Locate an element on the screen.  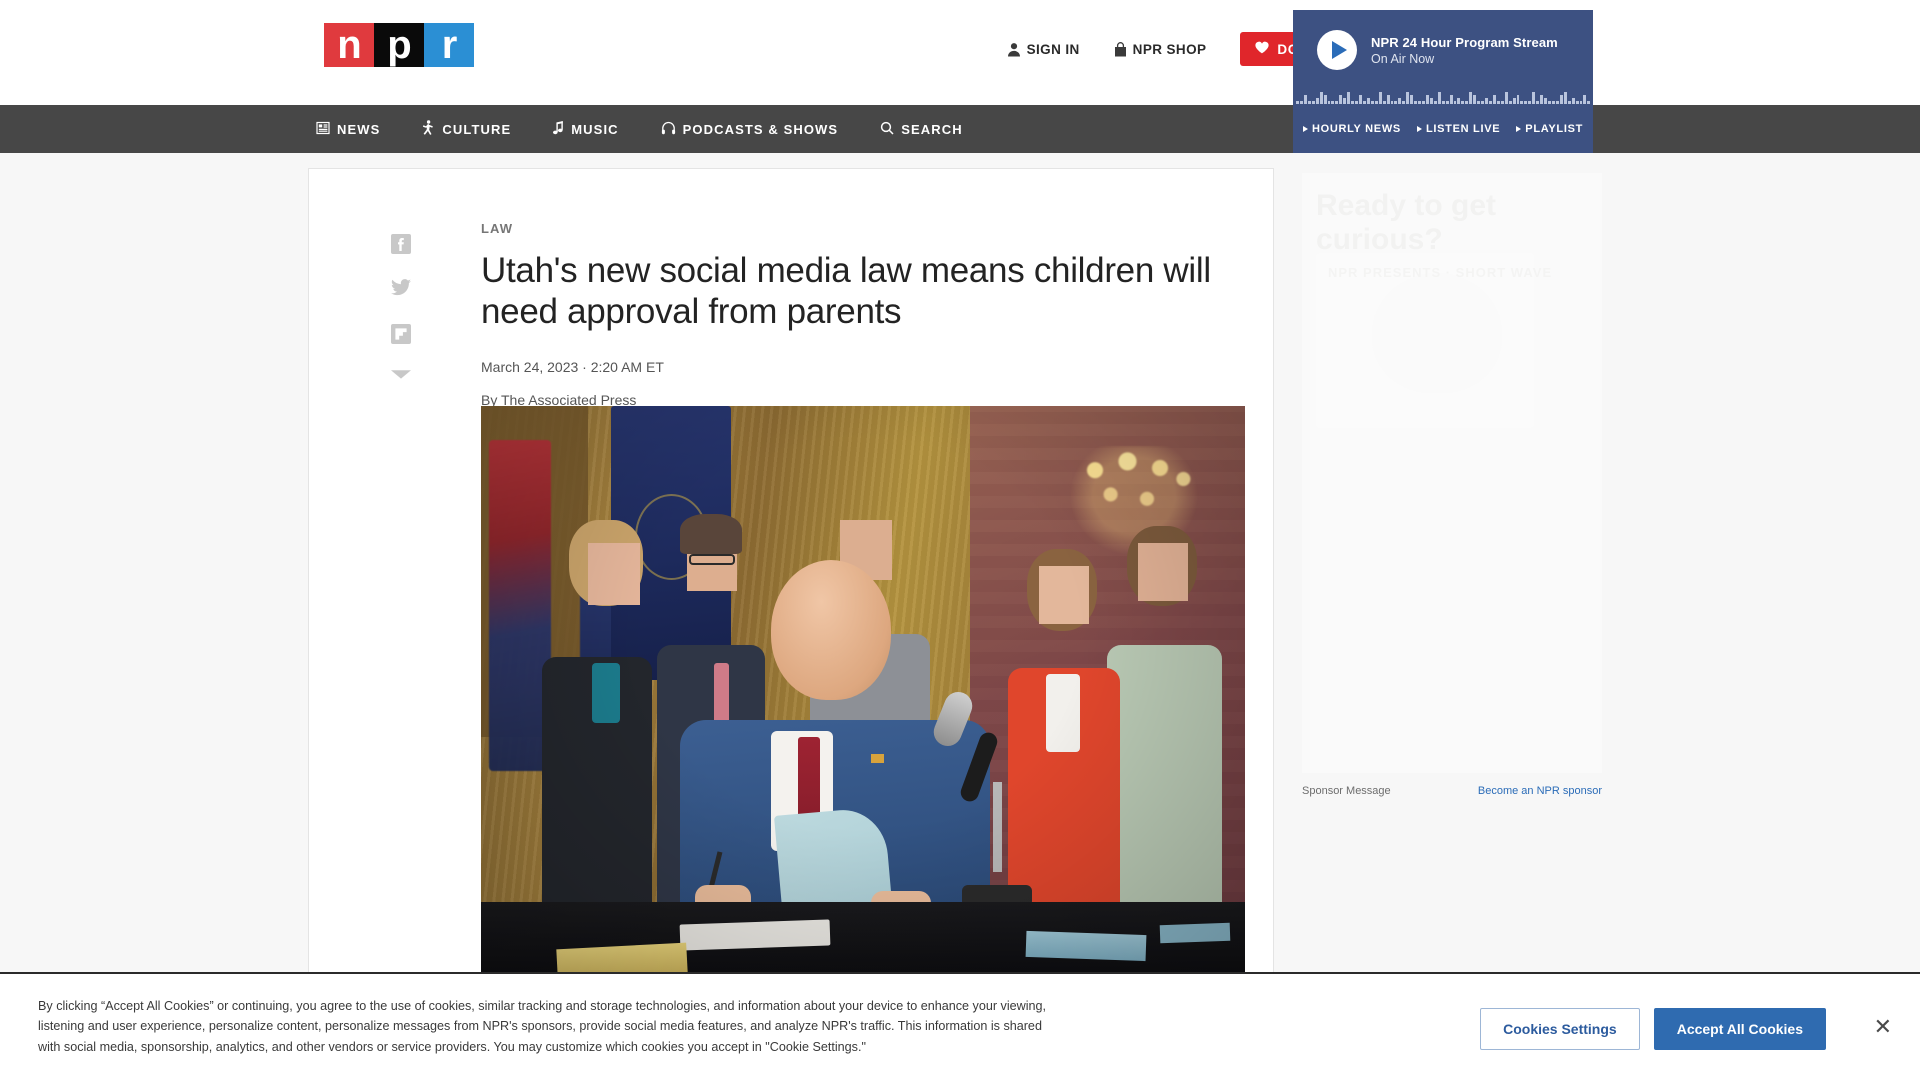
share-rail is located at coordinates (401, 311).